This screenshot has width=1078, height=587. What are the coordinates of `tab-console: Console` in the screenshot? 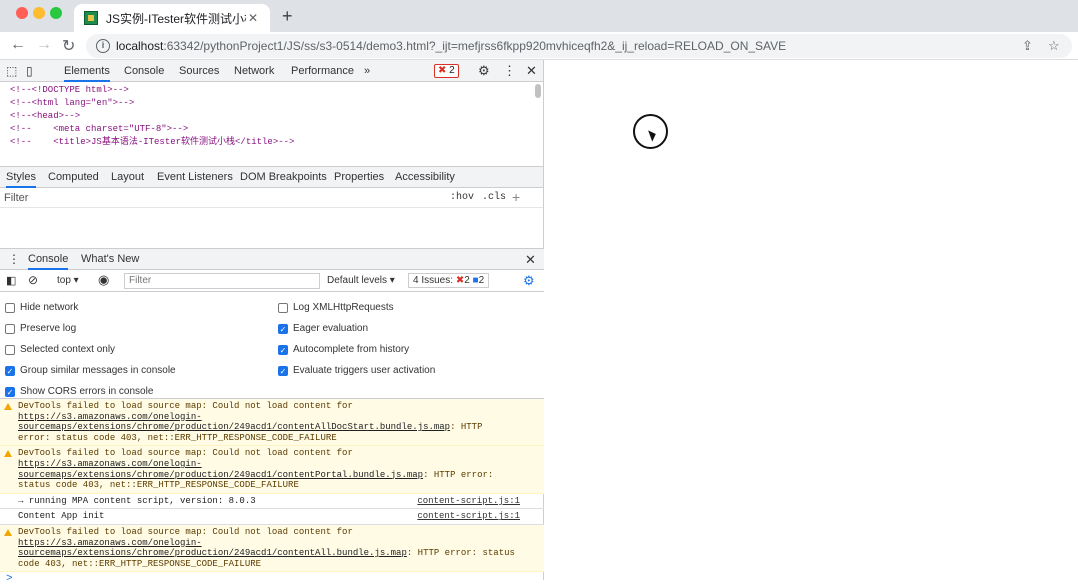 It's located at (144, 71).